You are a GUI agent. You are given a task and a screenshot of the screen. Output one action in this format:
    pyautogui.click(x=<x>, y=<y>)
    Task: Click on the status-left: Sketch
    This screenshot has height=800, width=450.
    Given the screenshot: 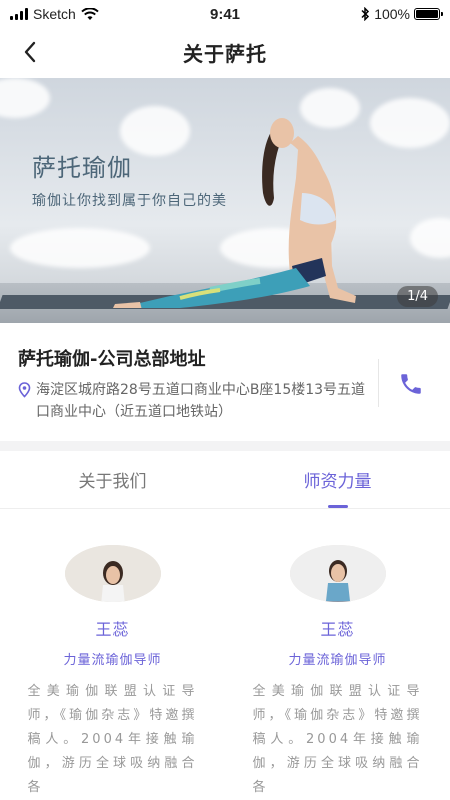 What is the action you would take?
    pyautogui.click(x=85, y=14)
    